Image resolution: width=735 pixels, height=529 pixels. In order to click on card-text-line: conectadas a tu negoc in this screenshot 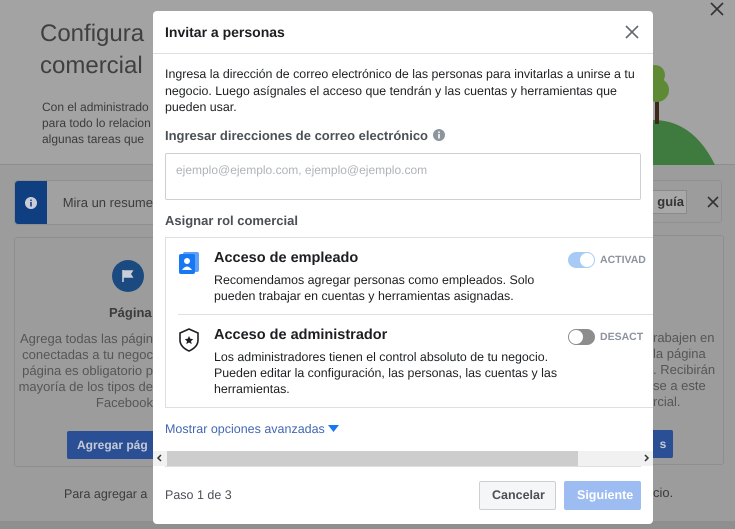, I will do `click(87, 355)`.